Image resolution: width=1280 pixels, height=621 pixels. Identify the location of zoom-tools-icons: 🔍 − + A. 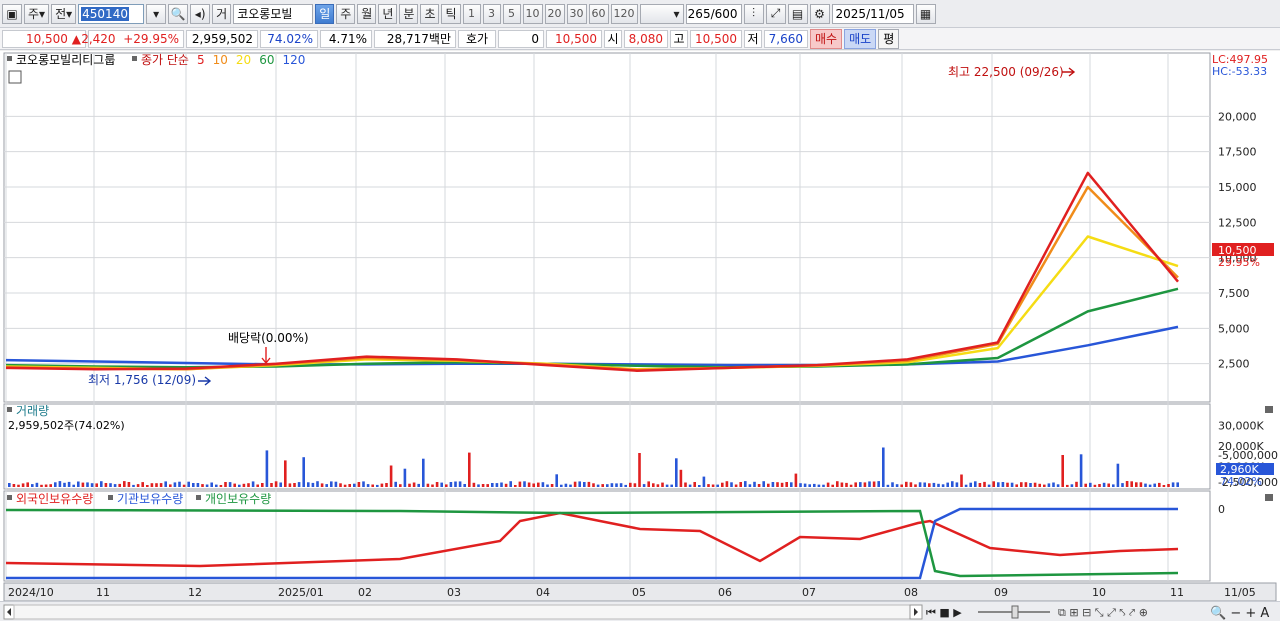
(1239, 612).